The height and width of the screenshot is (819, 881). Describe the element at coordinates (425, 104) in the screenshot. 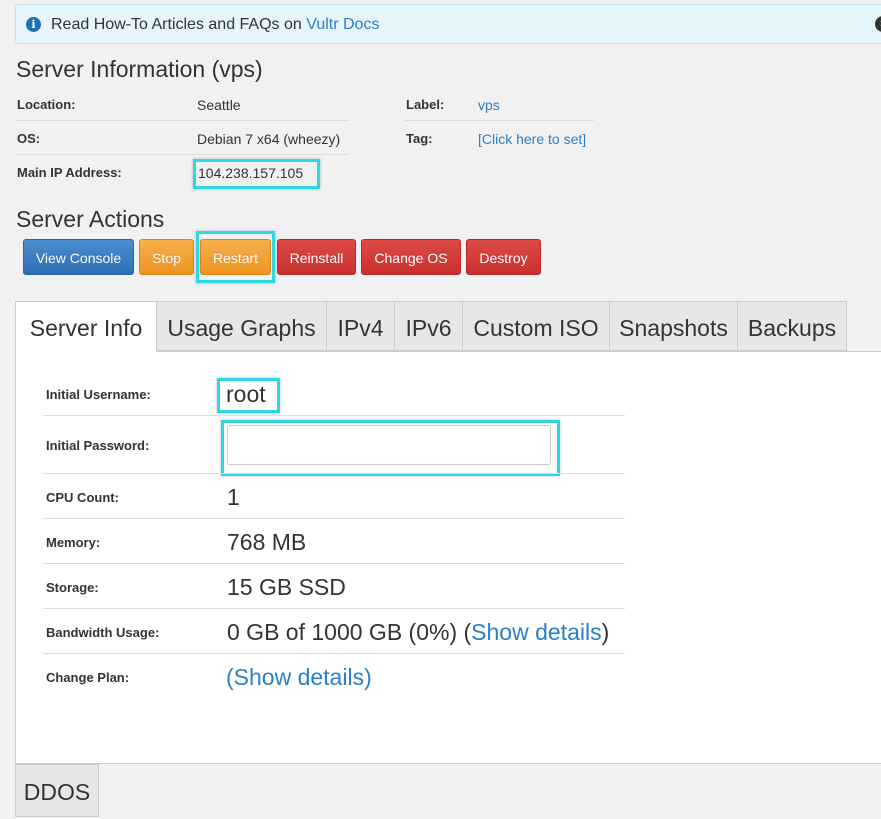

I see `label-label: Label:` at that location.